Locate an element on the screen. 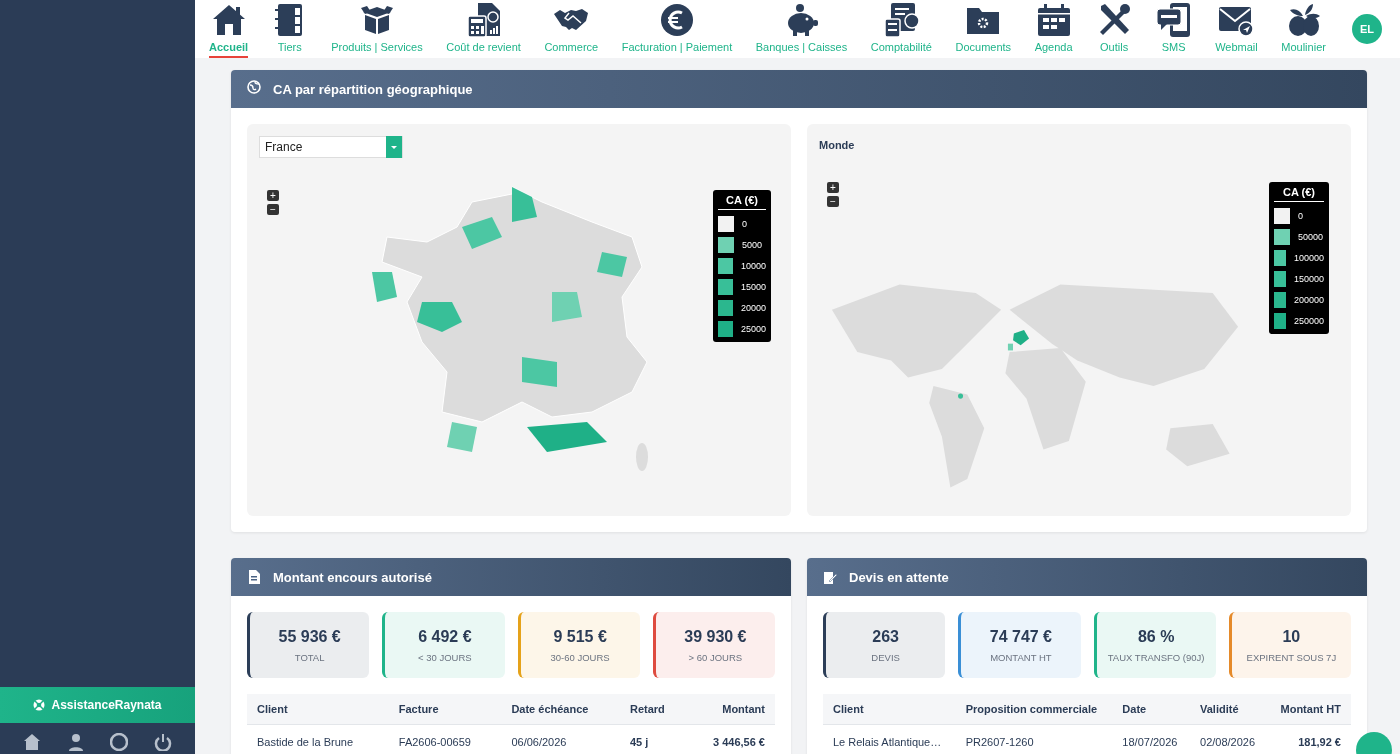 The height and width of the screenshot is (754, 1400). stat-value: 9 515 € is located at coordinates (580, 636).